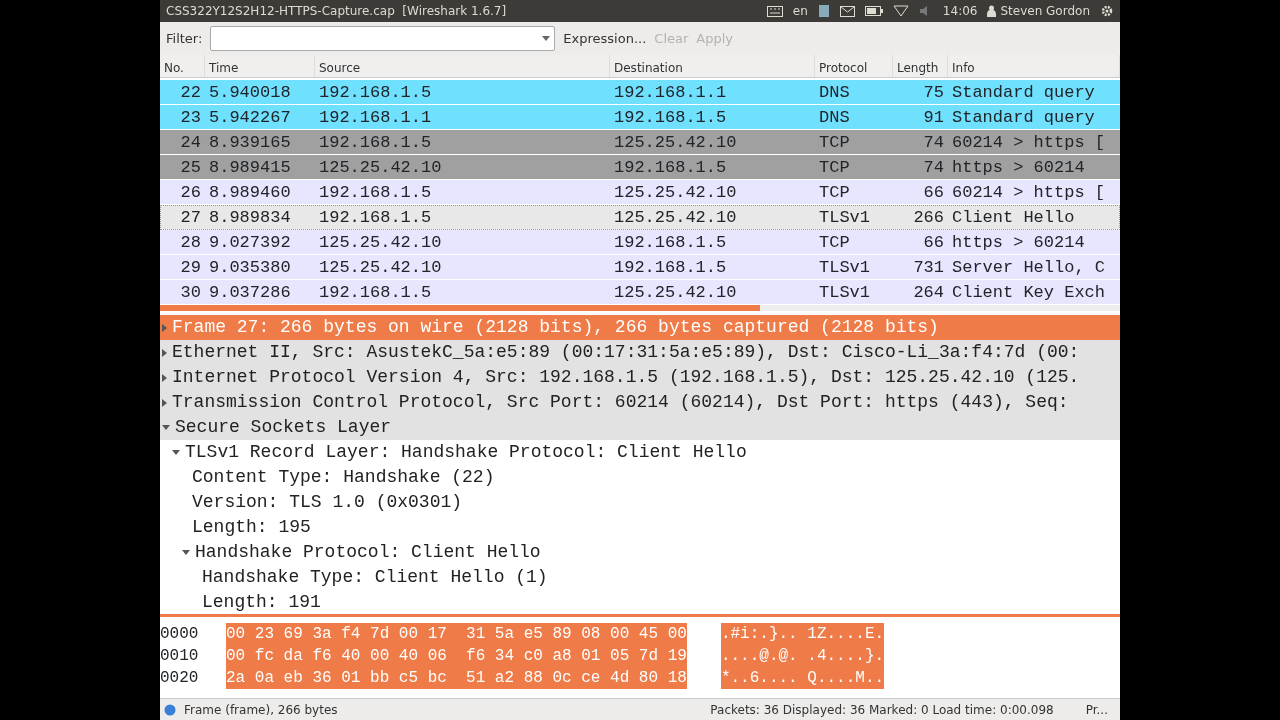 This screenshot has height=720, width=1280. What do you see at coordinates (928, 268) in the screenshot?
I see `table-cell-text: 731` at bounding box center [928, 268].